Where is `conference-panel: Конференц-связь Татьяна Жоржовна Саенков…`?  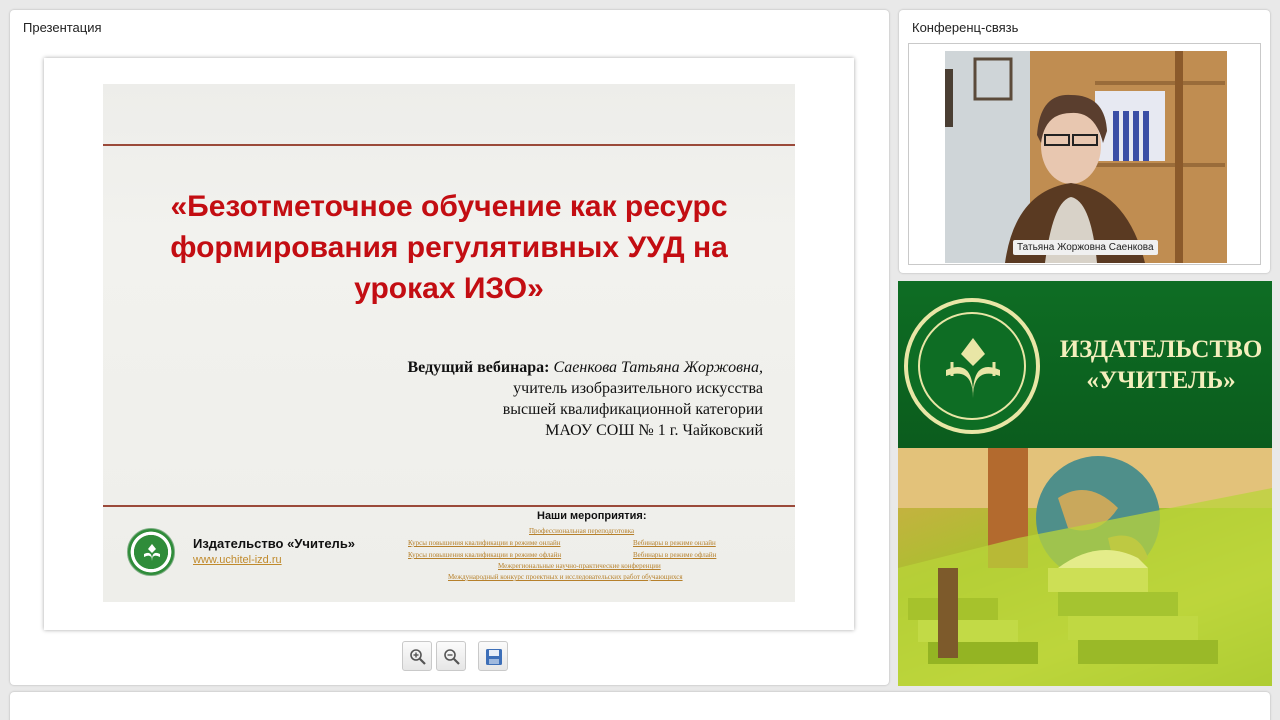 conference-panel: Конференц-связь Татьяна Жоржовна Саенков… is located at coordinates (1084, 141).